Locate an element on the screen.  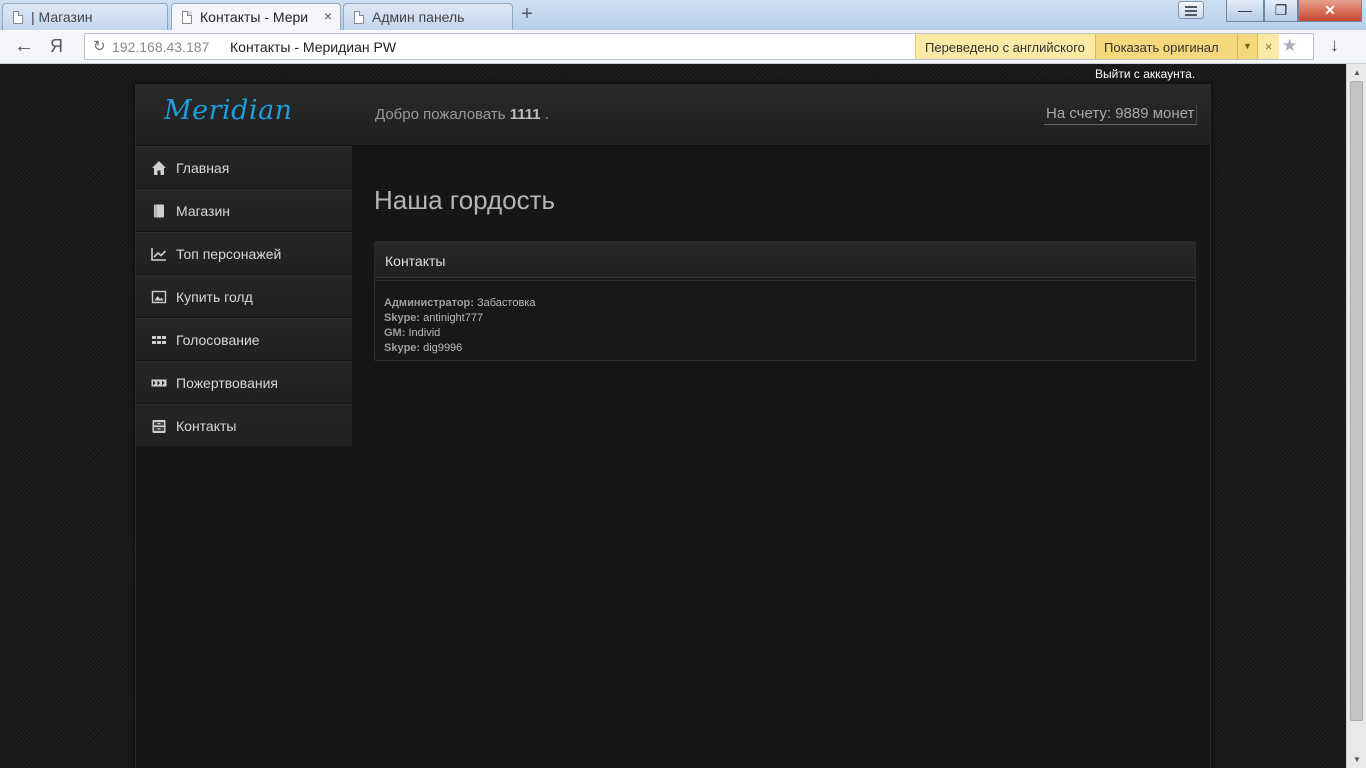
divider is located at coordinates (785, 280).